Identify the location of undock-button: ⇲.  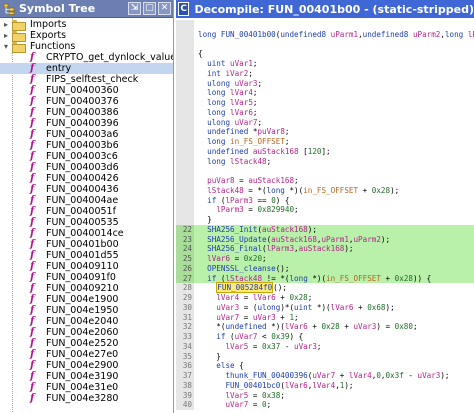
(134, 8).